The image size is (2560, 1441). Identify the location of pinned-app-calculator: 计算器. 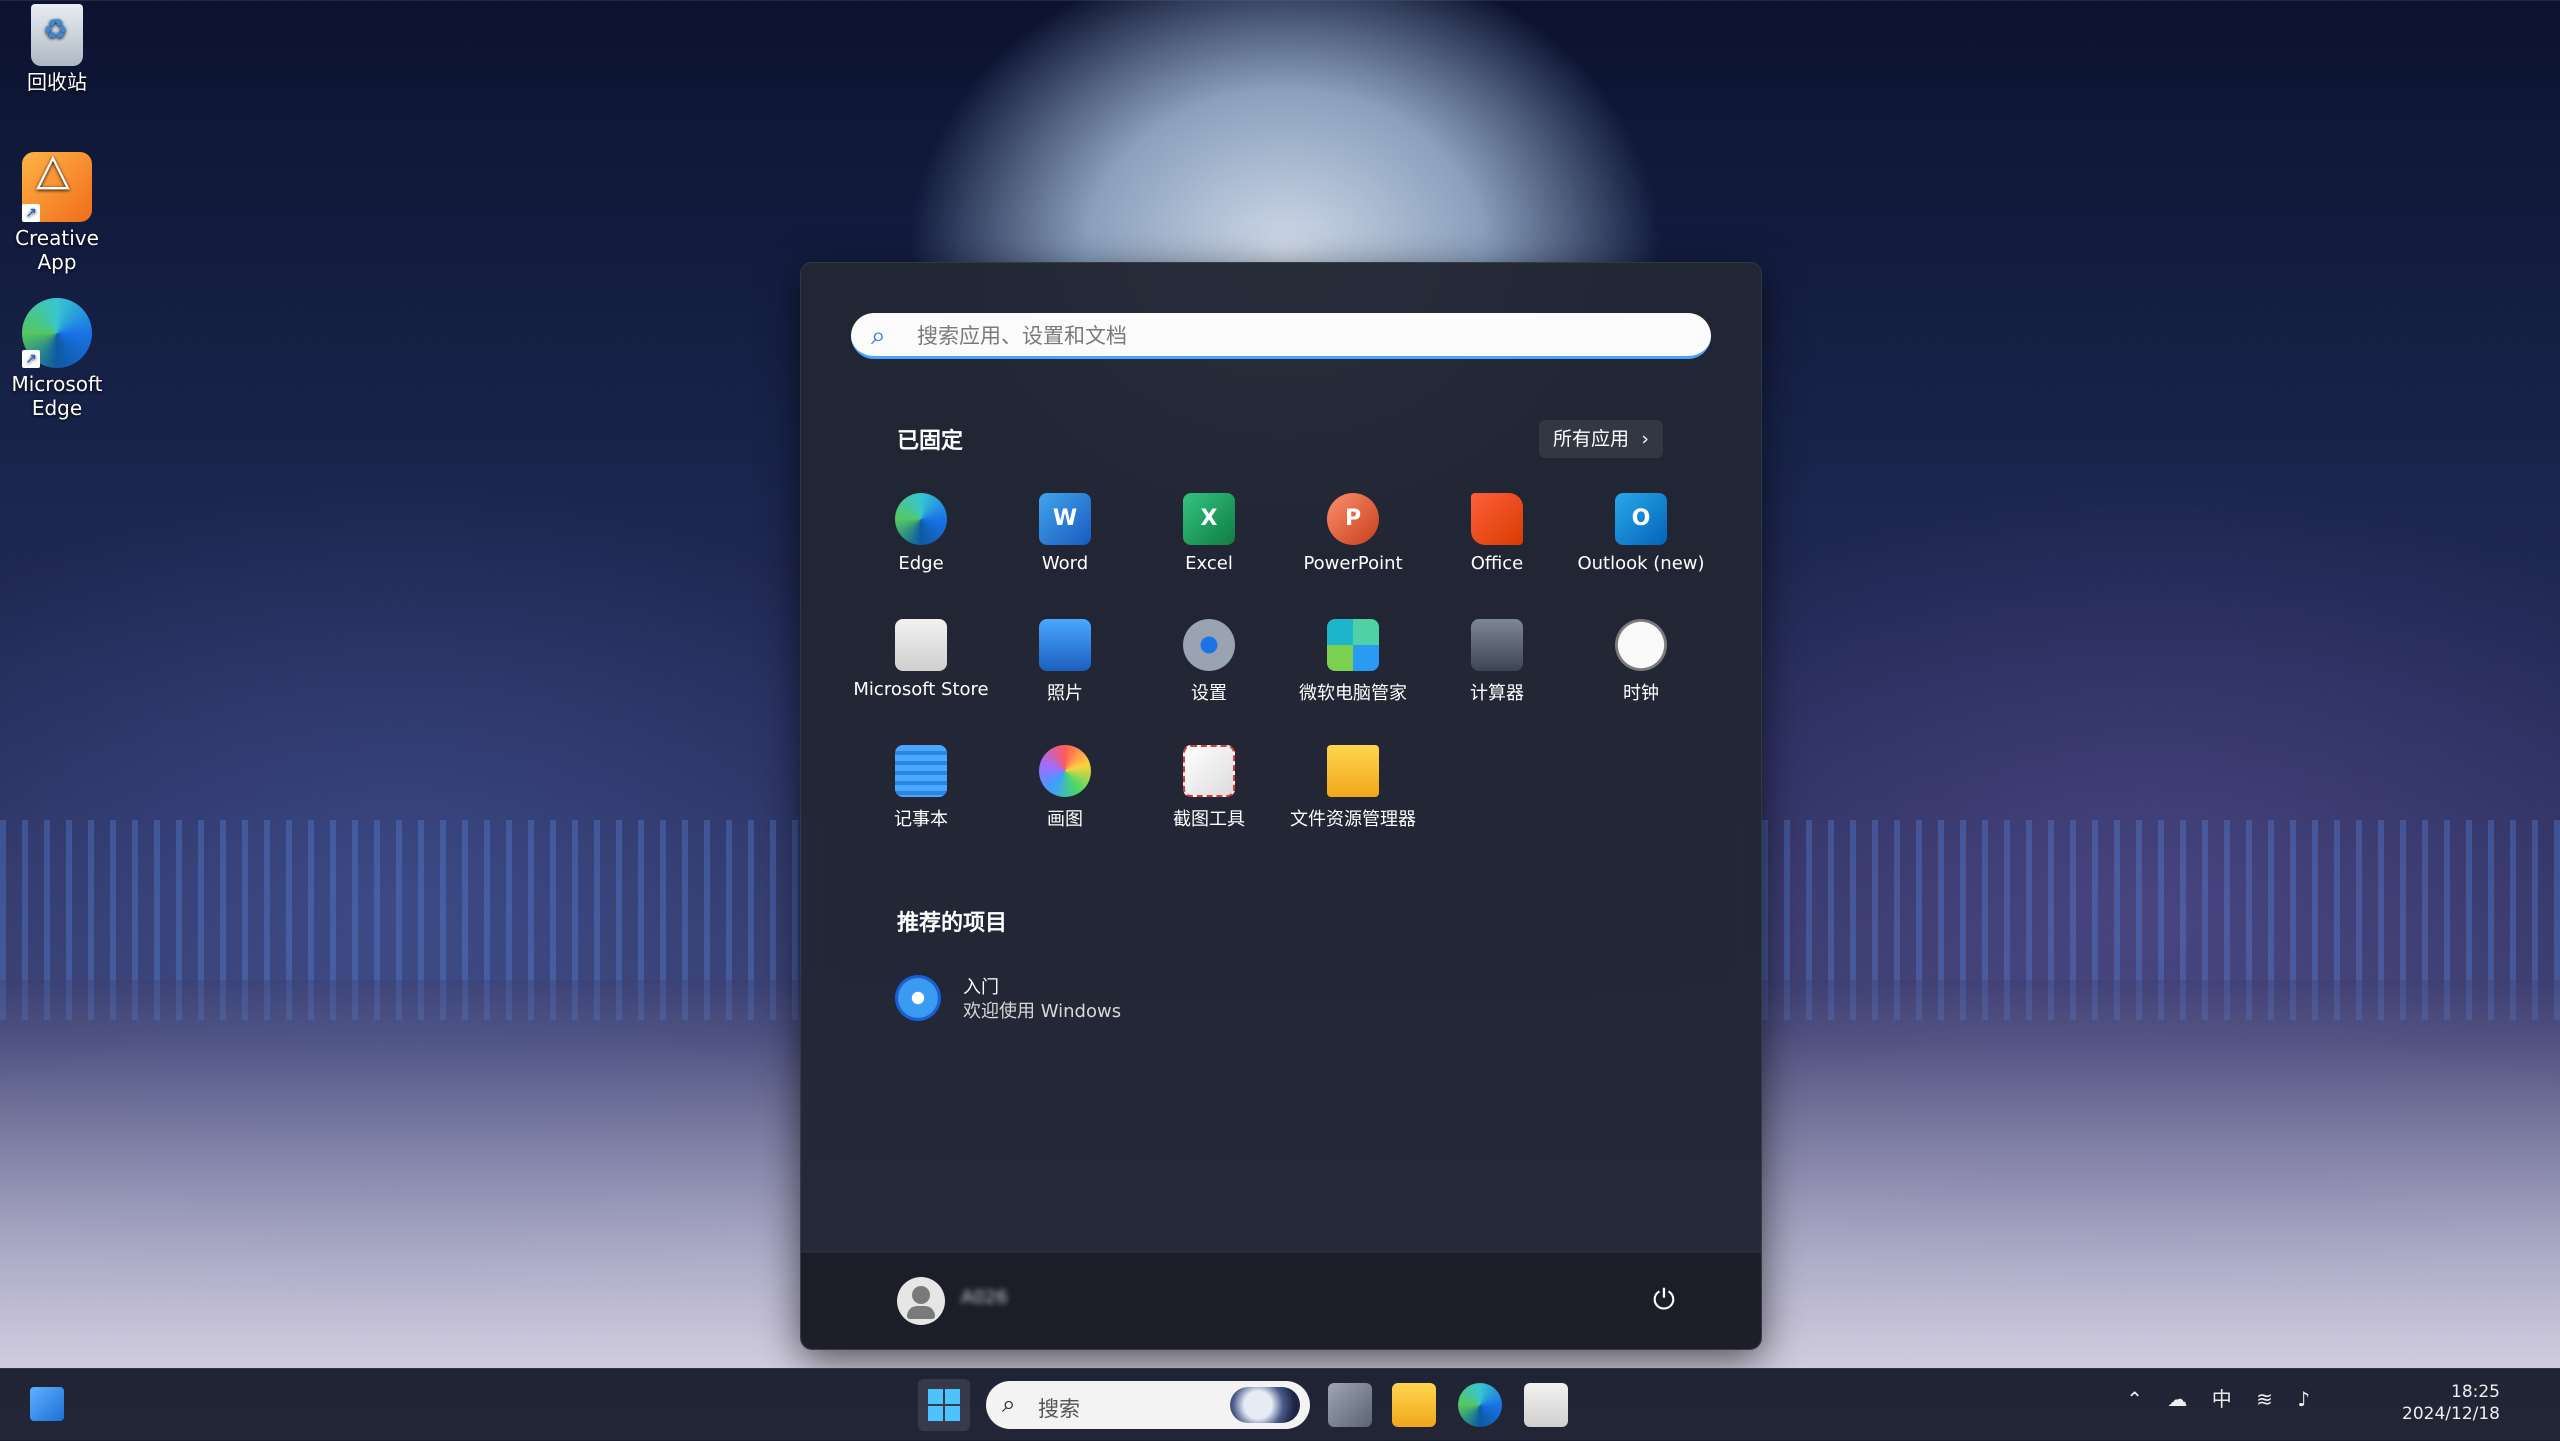
(1497, 662).